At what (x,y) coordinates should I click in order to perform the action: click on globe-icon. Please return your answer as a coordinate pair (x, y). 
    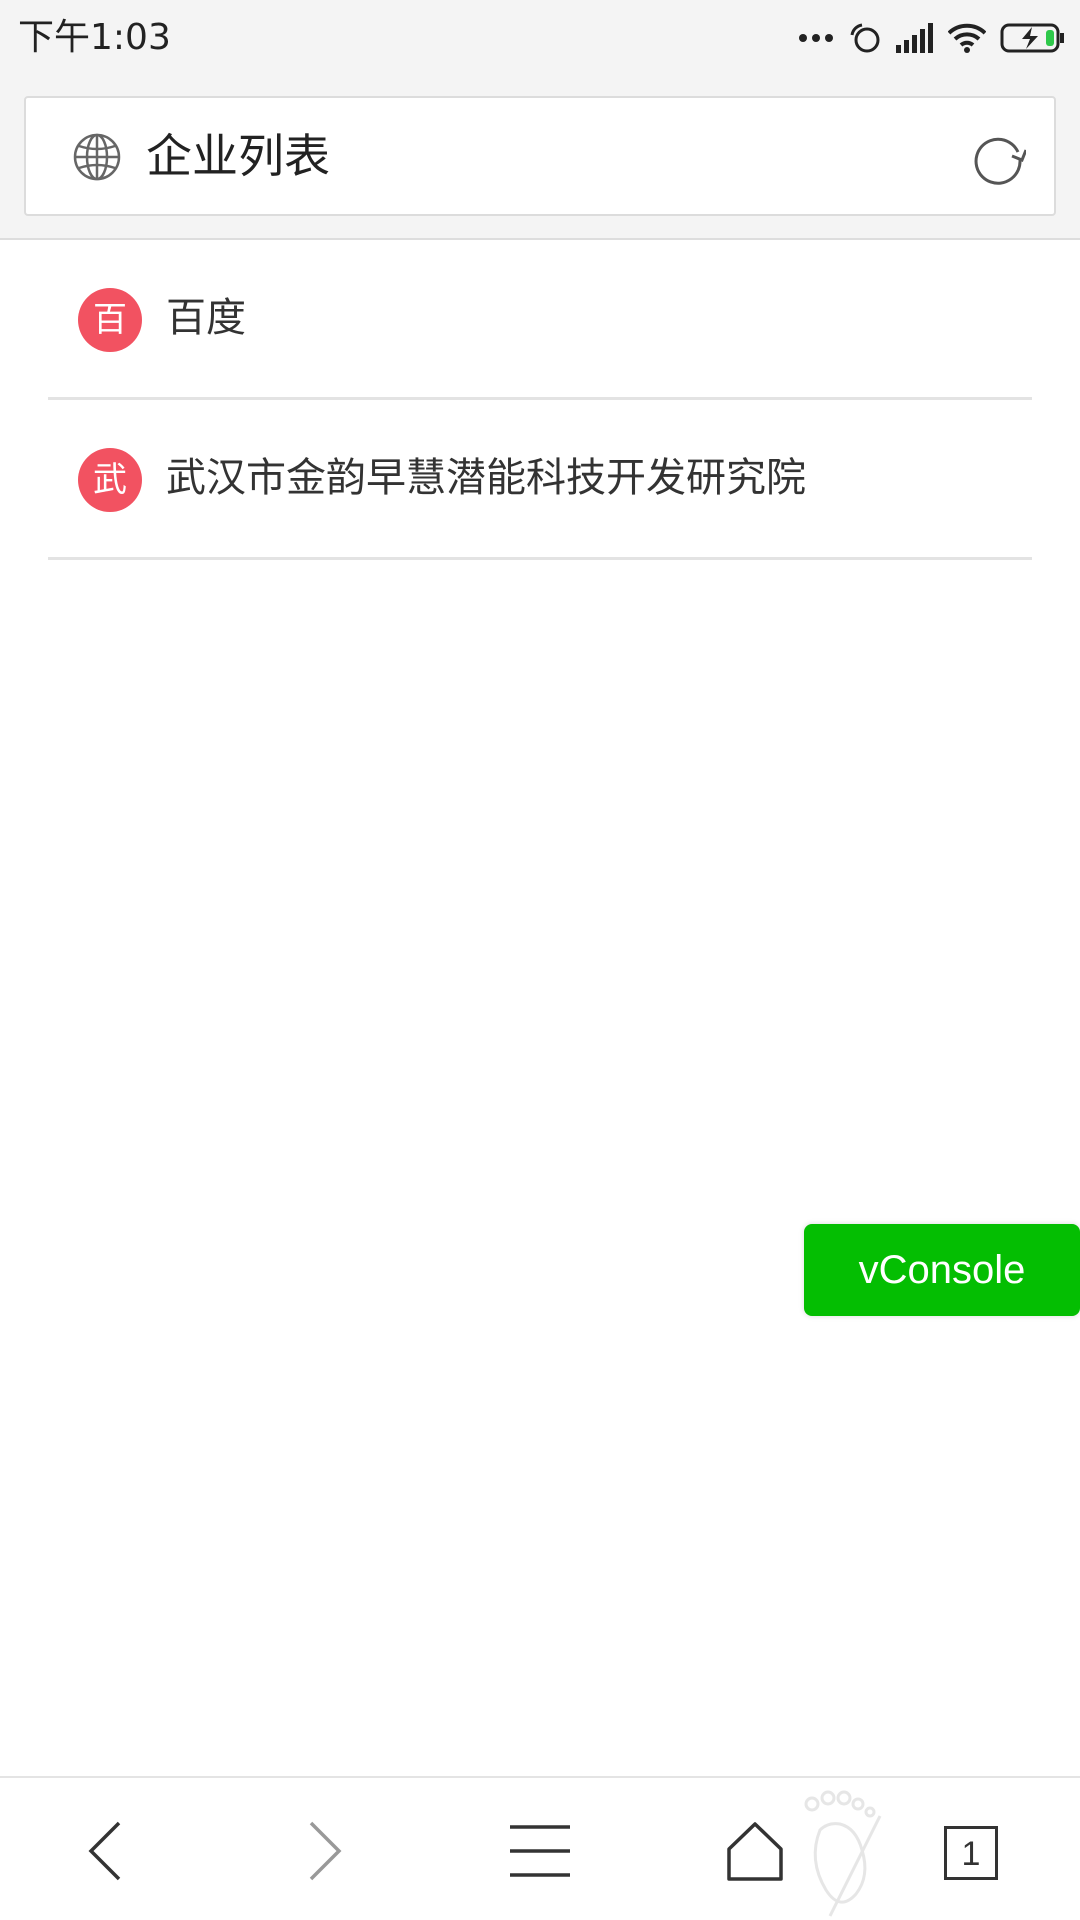
    Looking at the image, I should click on (97, 159).